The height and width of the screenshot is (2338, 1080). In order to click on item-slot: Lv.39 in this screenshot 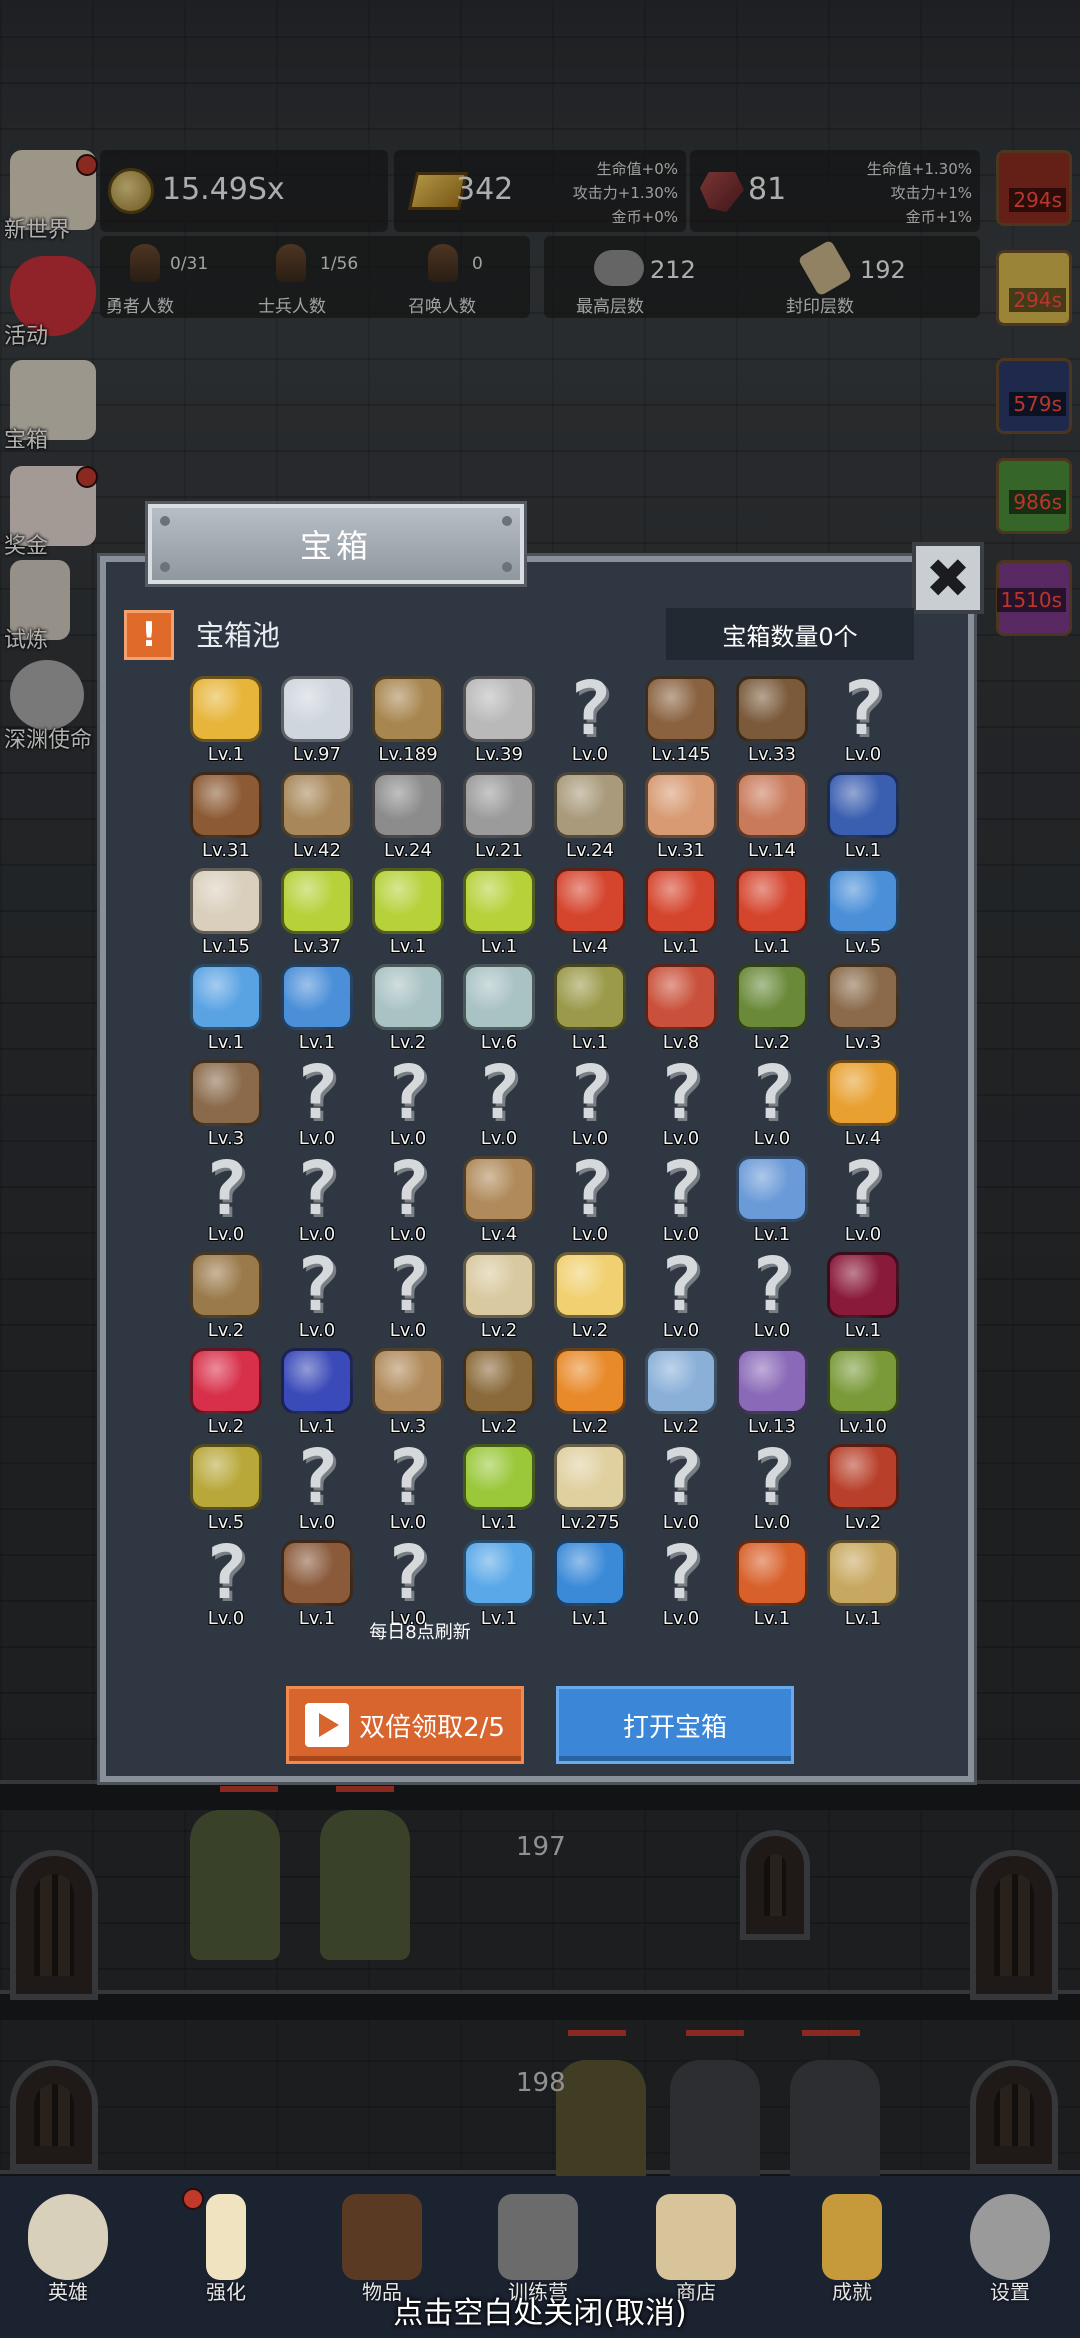, I will do `click(499, 718)`.